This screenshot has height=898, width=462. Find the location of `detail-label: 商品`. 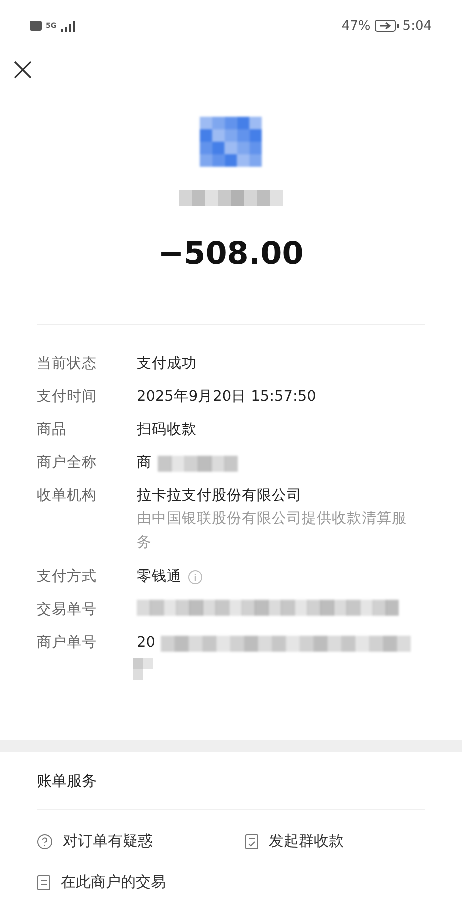

detail-label: 商品 is located at coordinates (52, 430).